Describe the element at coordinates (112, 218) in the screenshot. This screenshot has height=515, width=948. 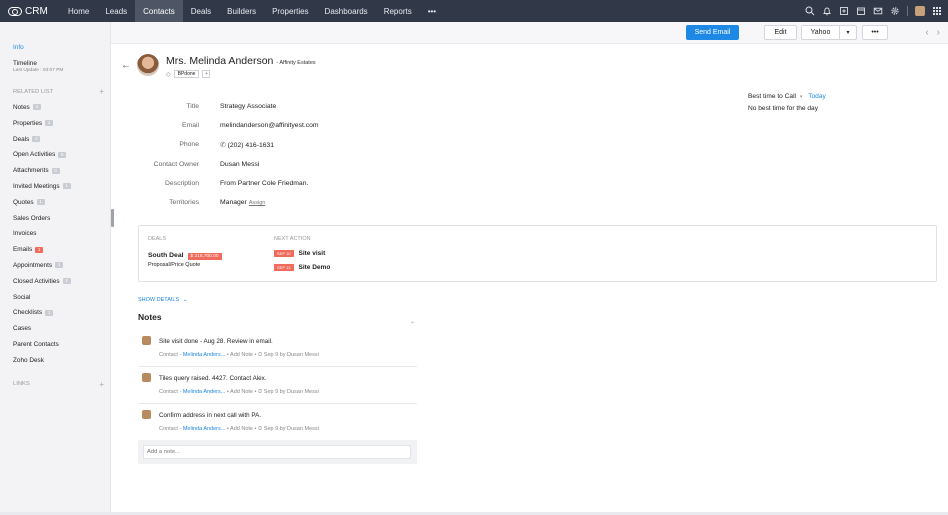
I see `sidebar-resize-handle` at that location.